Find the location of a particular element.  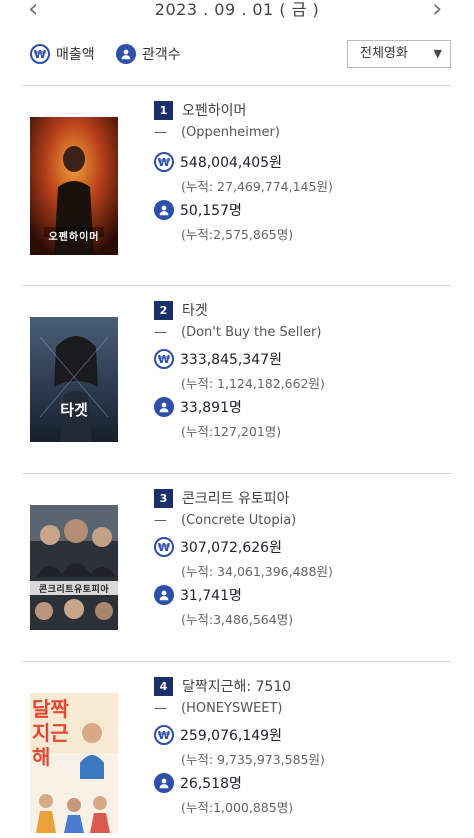

sales-filter-option: ₩ 매출액 is located at coordinates (62, 54).